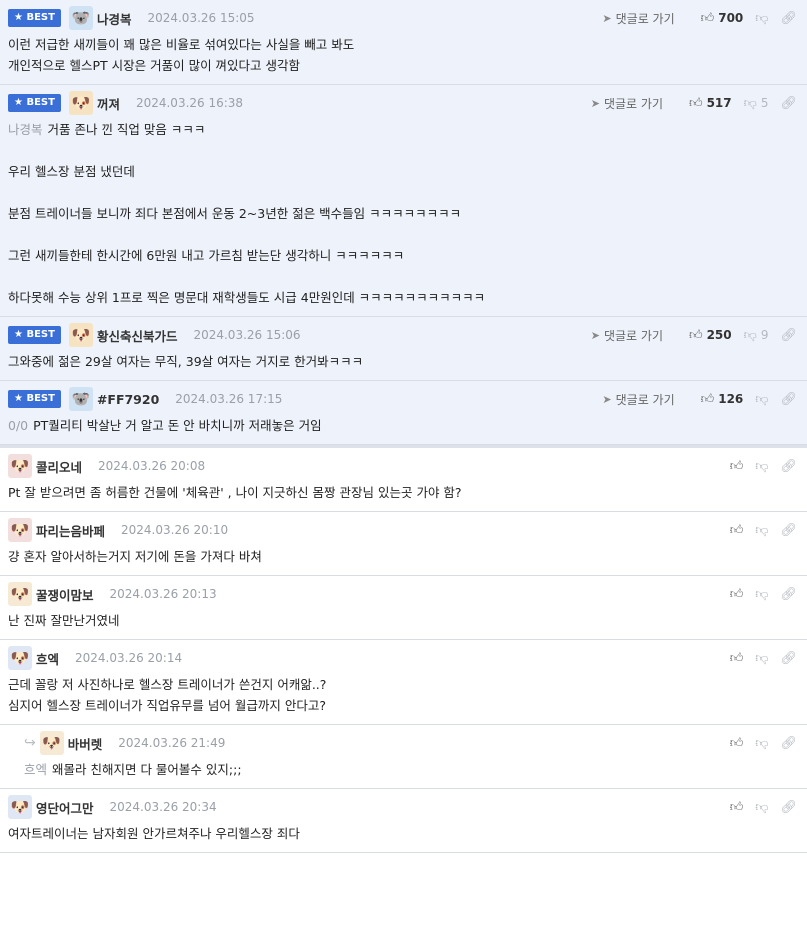  What do you see at coordinates (731, 18) in the screenshot?
I see `like-count: 700` at bounding box center [731, 18].